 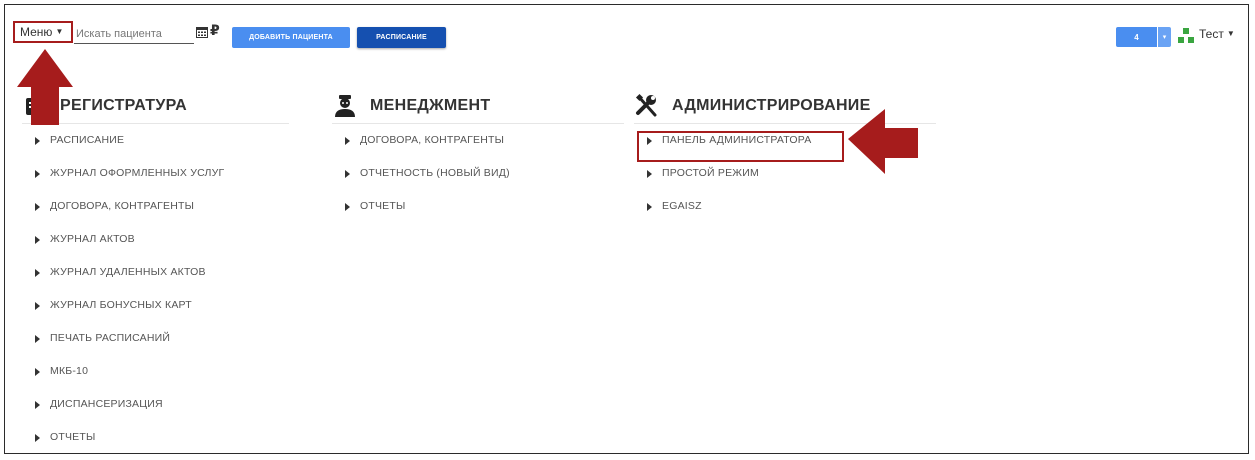 I want to click on menu-item-dispensary: ДИСПАНСЕРИЗАЦИЯ, so click(x=155, y=404).